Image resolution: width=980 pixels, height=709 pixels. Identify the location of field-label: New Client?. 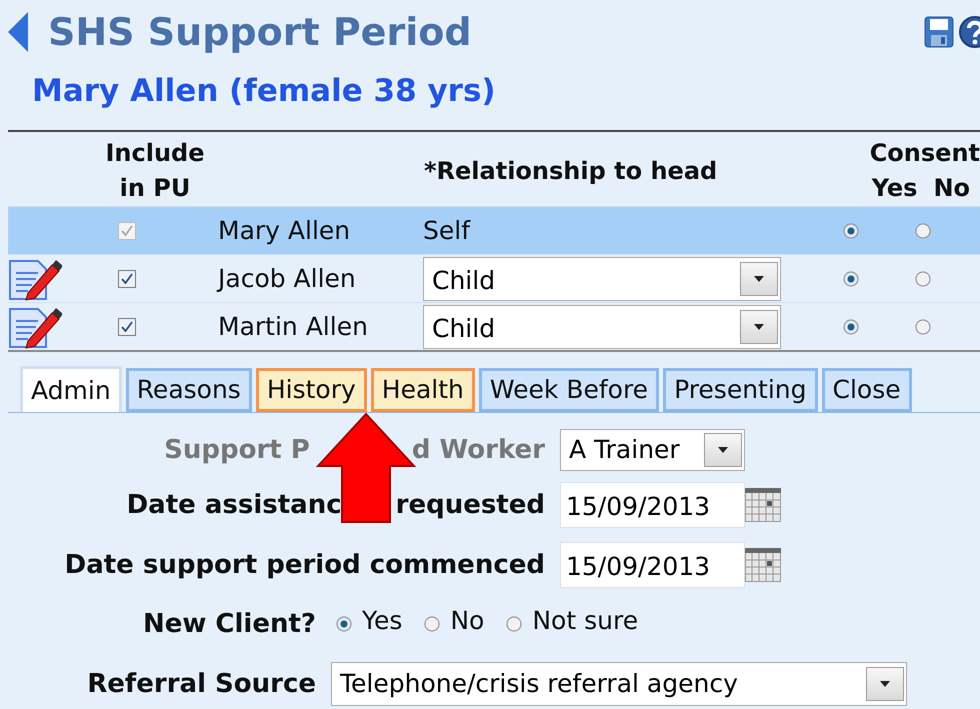
(229, 624).